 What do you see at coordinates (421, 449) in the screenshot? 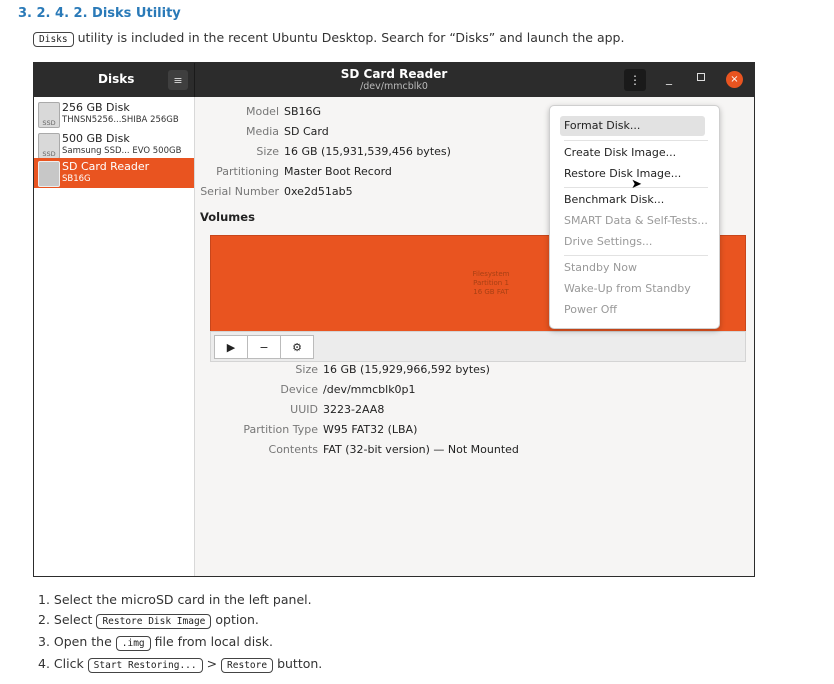
I see `info-value: FAT (32-bit version) — Not Mounted` at bounding box center [421, 449].